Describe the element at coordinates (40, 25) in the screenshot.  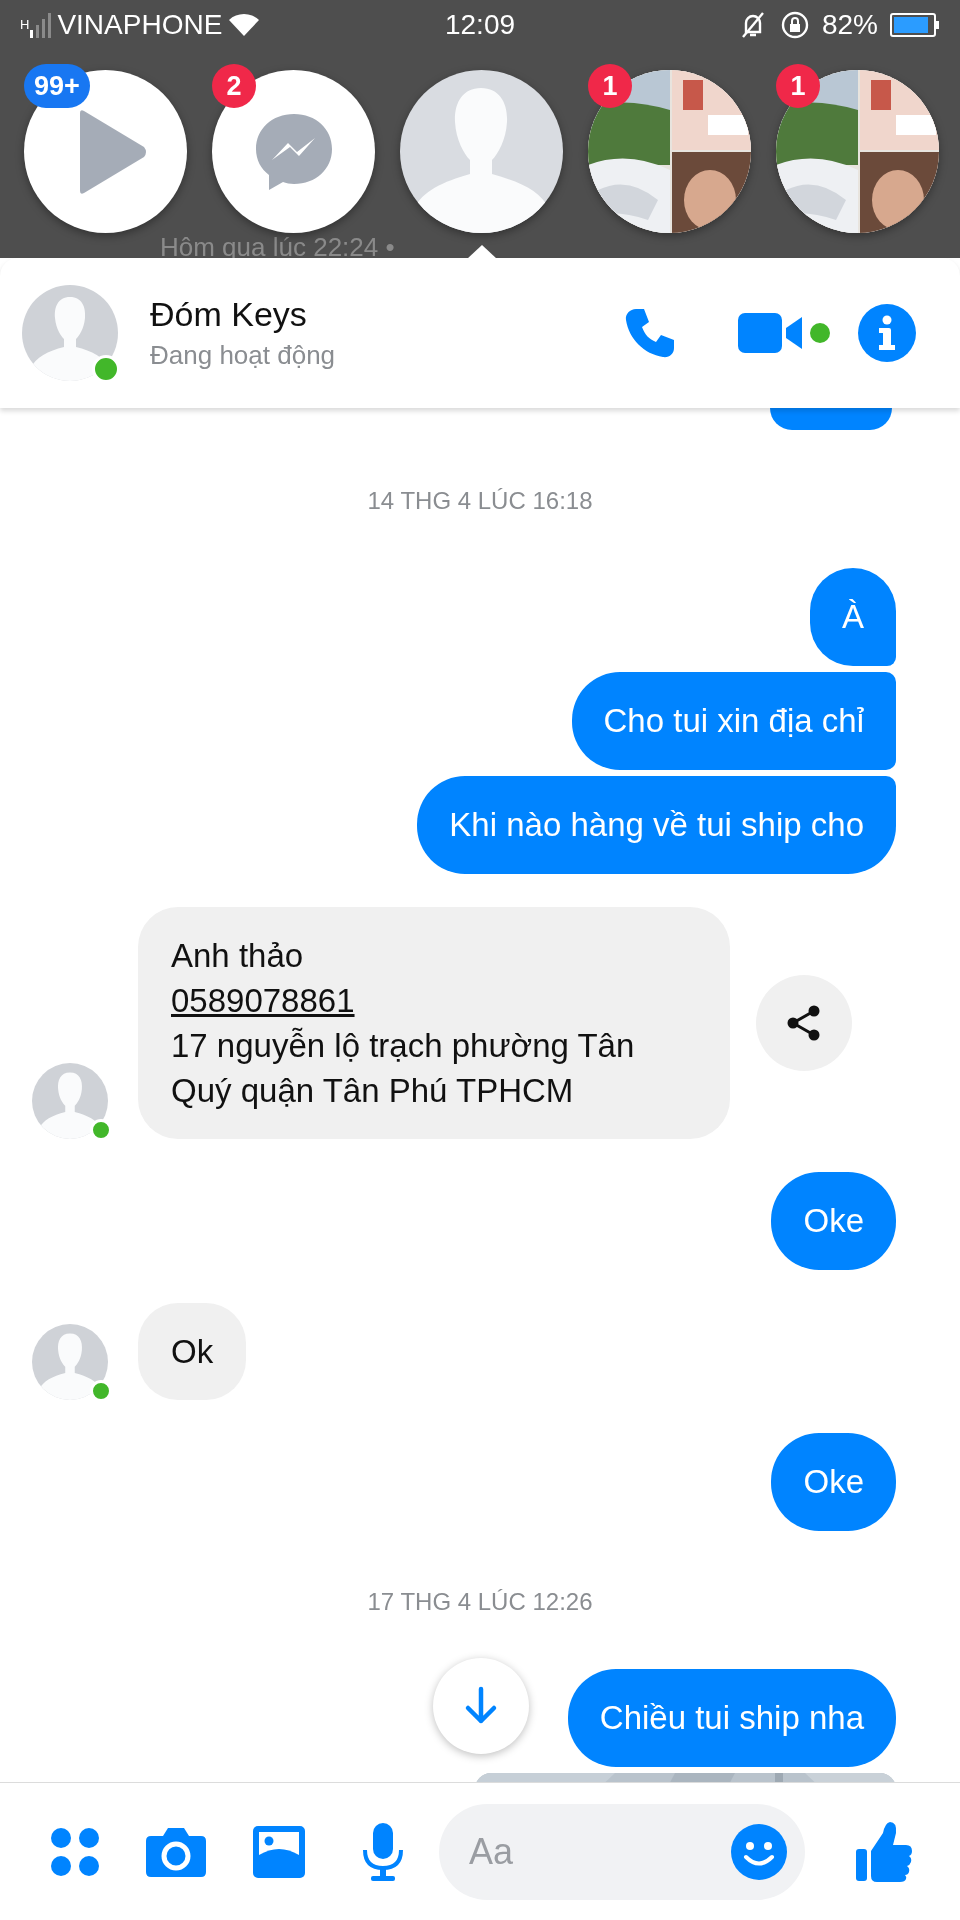
I see `signal-icon` at that location.